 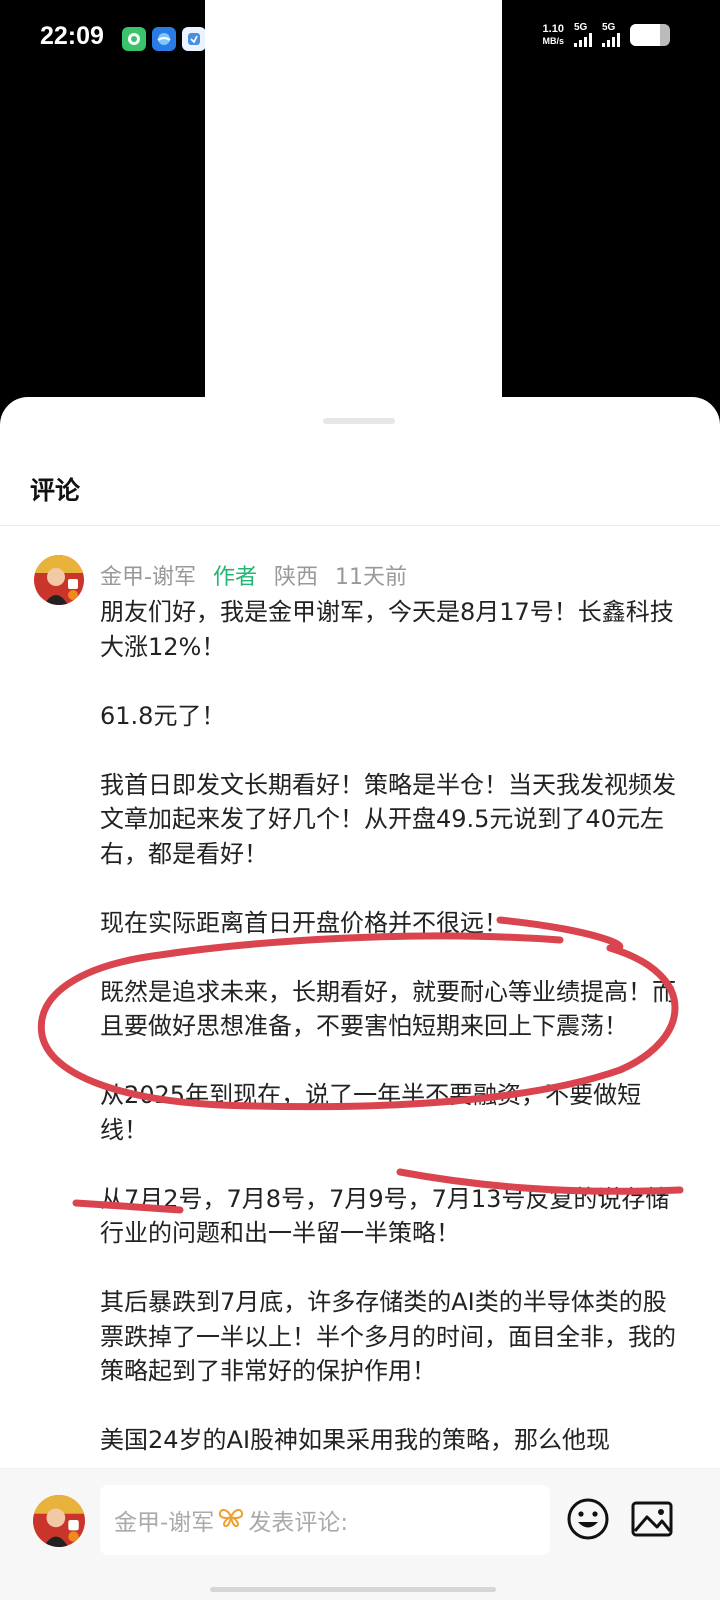 I want to click on author-badge: 作者, so click(x=234, y=577).